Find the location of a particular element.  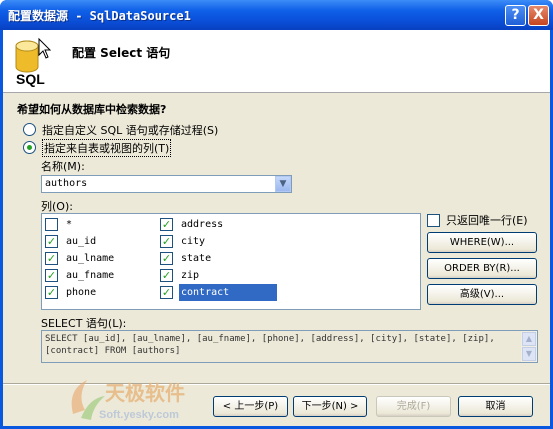

watermark-logo: 天极软件 Soft.yesky.com is located at coordinates (128, 400).